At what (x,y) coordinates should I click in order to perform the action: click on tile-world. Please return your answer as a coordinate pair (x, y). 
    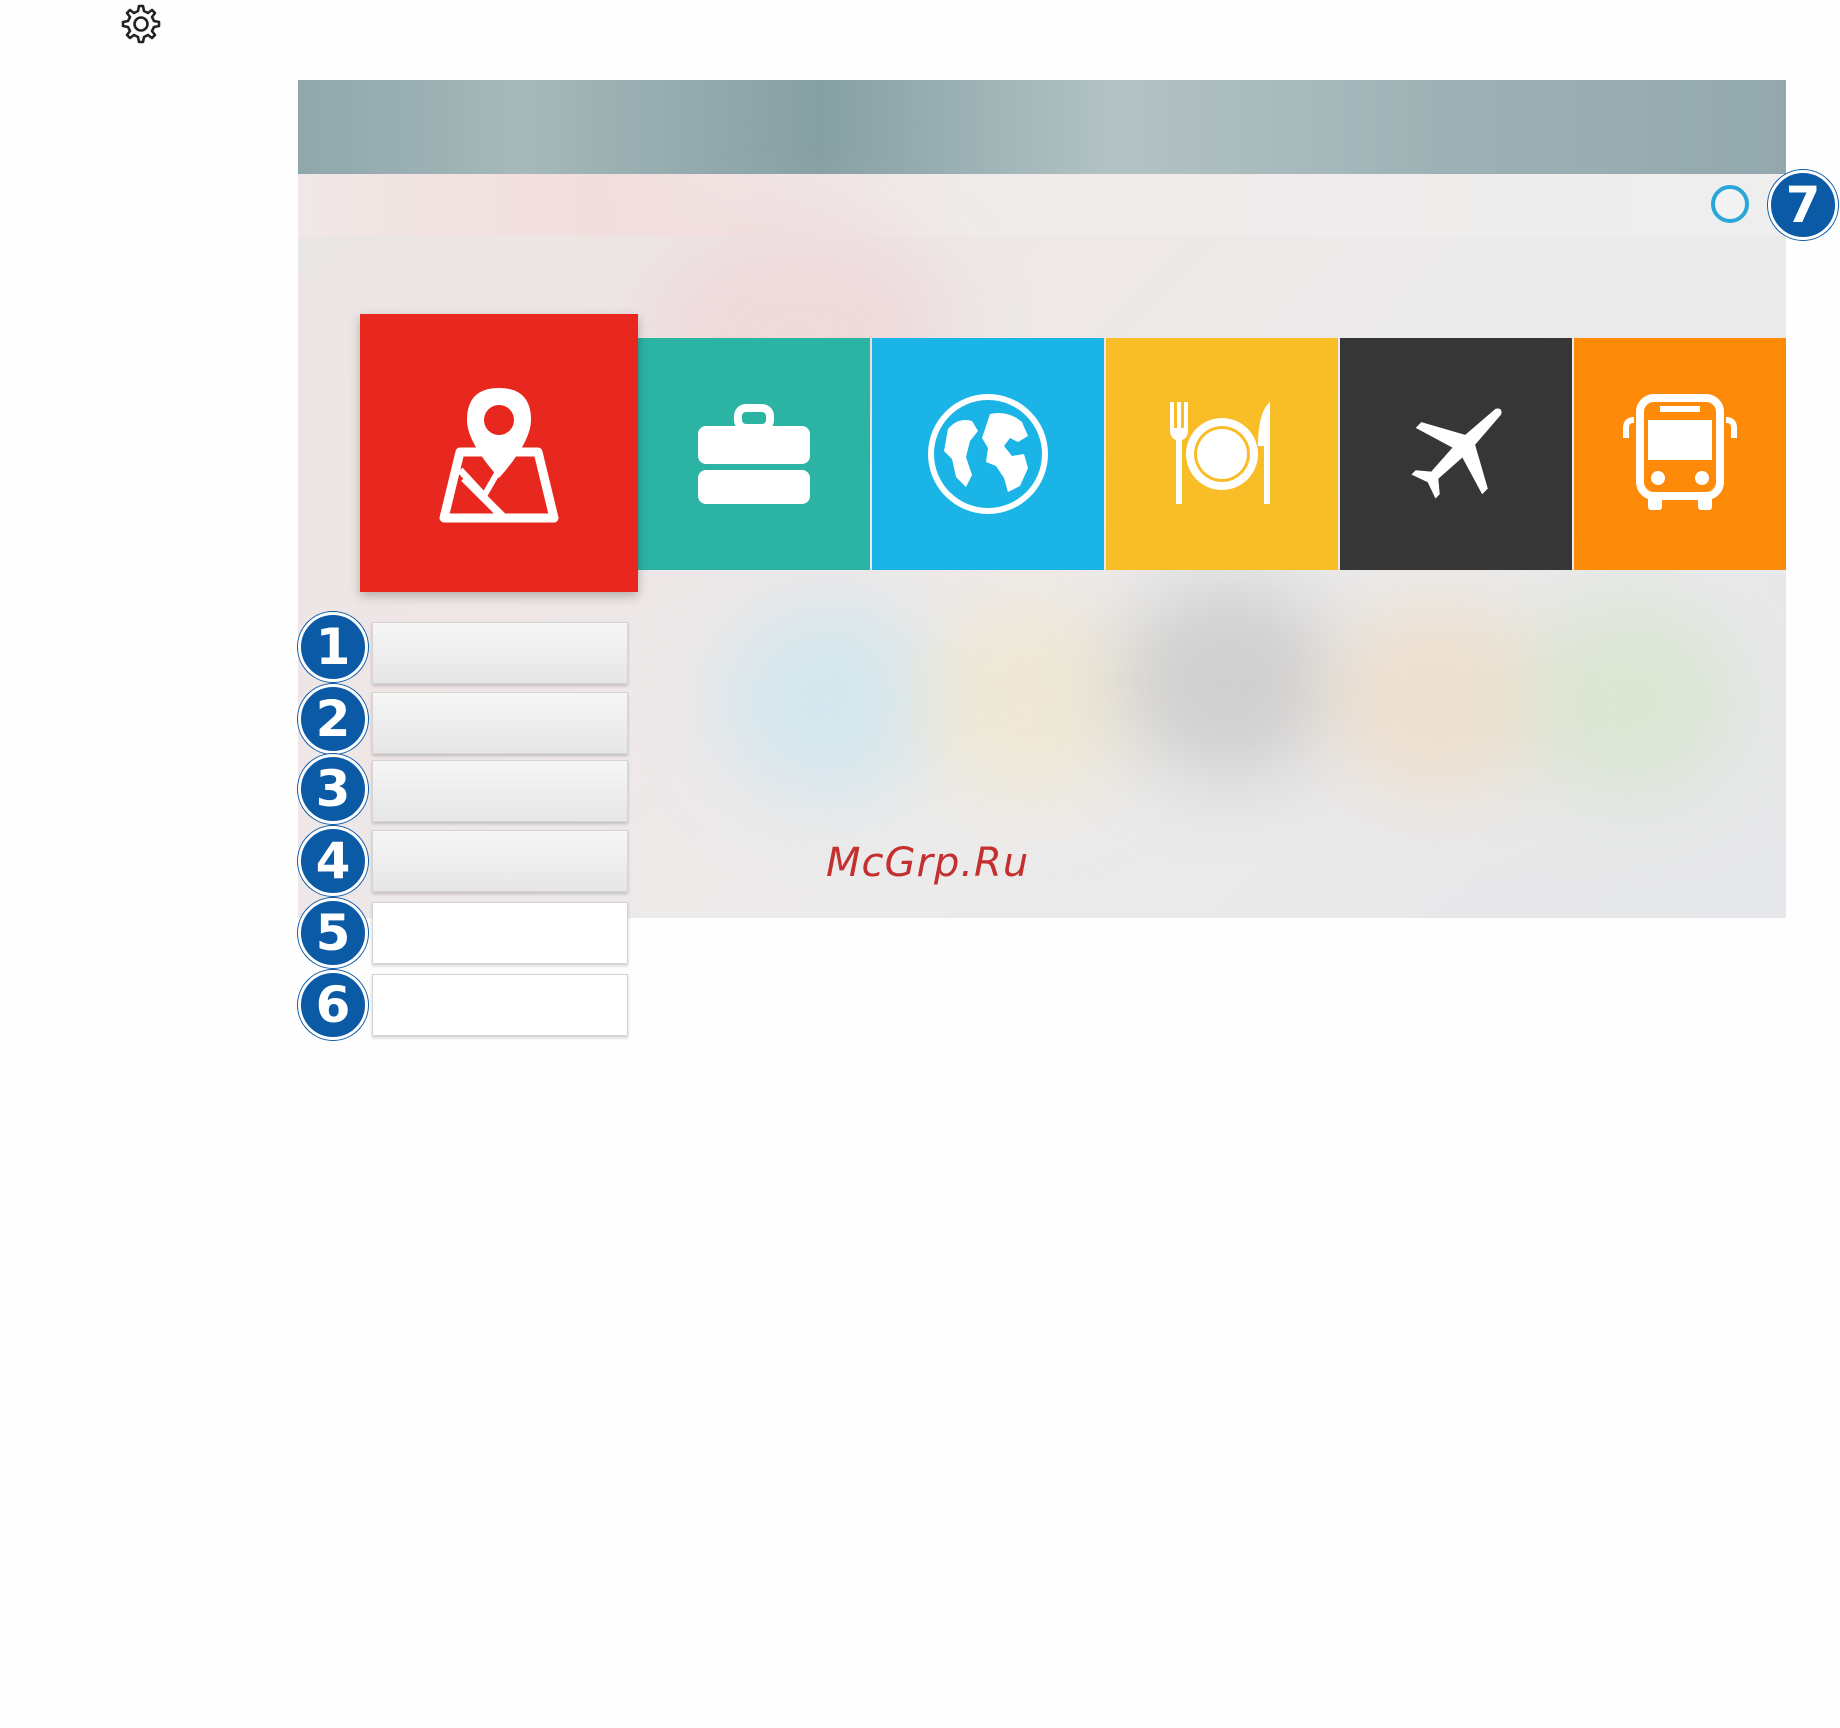
    Looking at the image, I should click on (988, 454).